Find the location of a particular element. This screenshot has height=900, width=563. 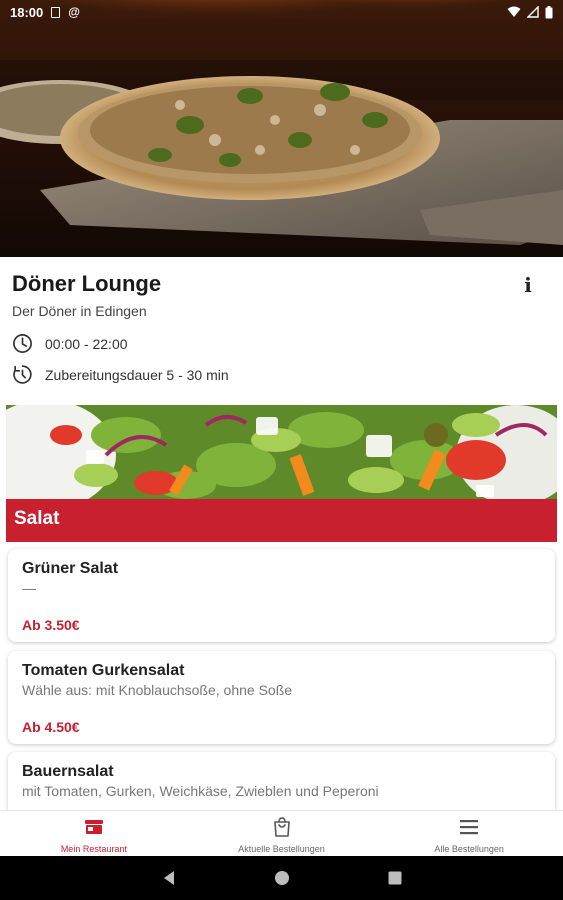

nav-label: Alle Bestellungen is located at coordinates (469, 849).